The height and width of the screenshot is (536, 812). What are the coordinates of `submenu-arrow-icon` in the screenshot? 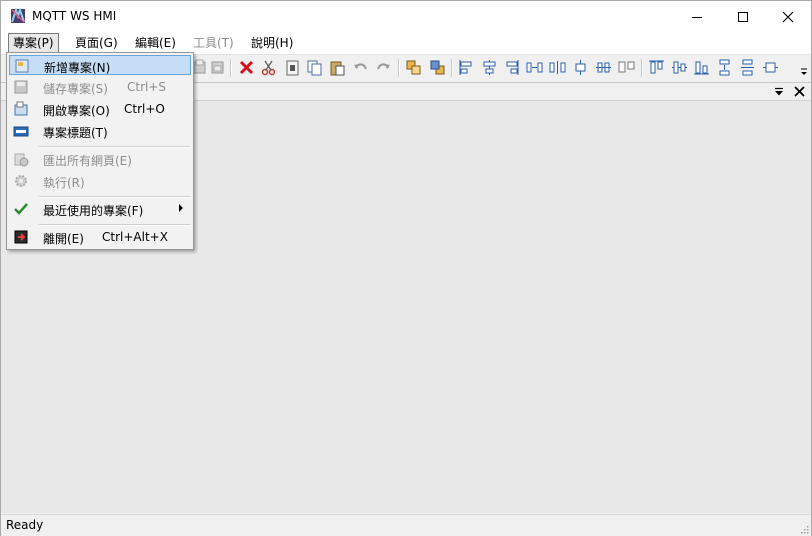 It's located at (181, 208).